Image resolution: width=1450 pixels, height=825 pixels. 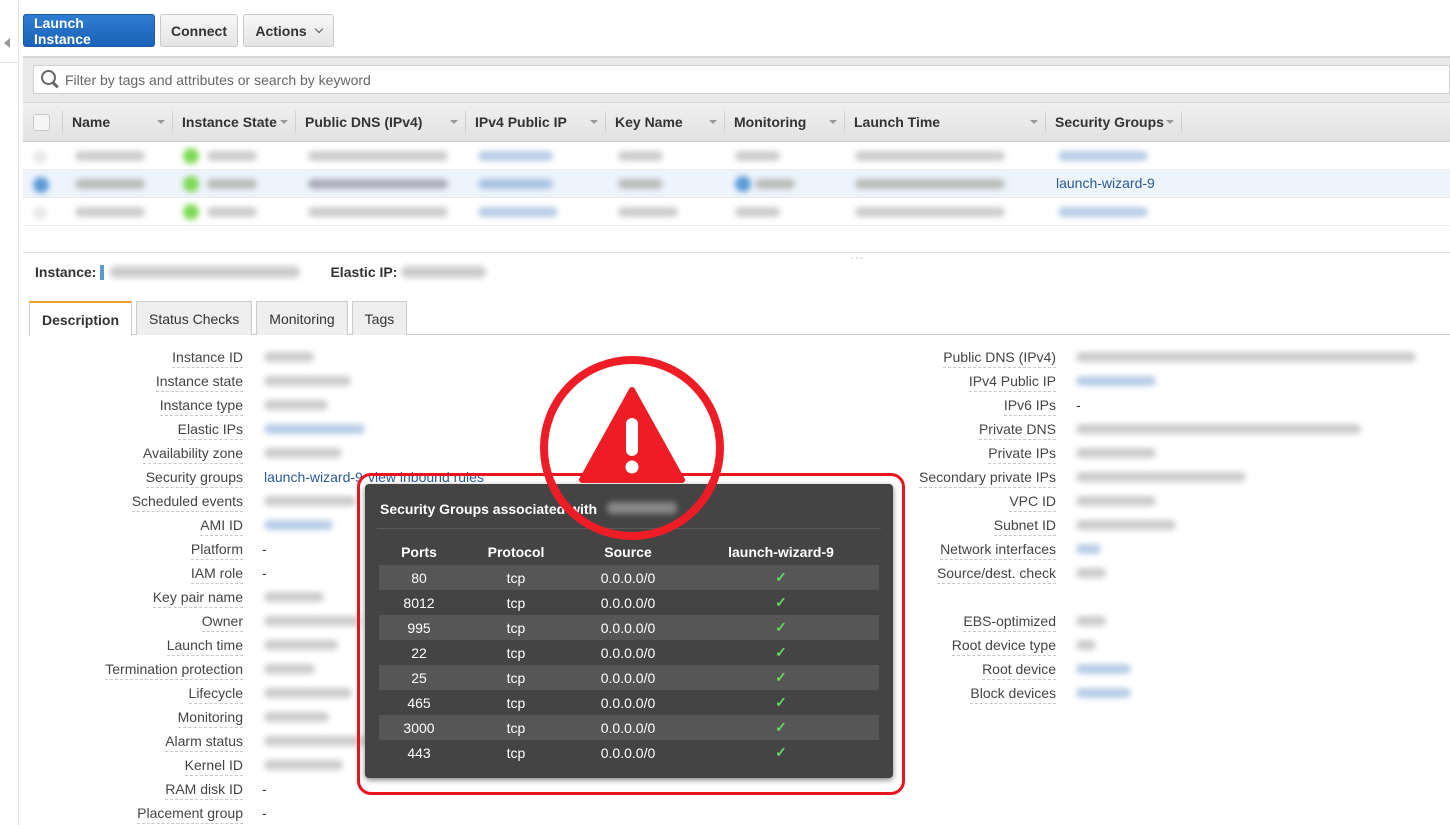 What do you see at coordinates (987, 478) in the screenshot?
I see `detail-label: Secondary private IPs` at bounding box center [987, 478].